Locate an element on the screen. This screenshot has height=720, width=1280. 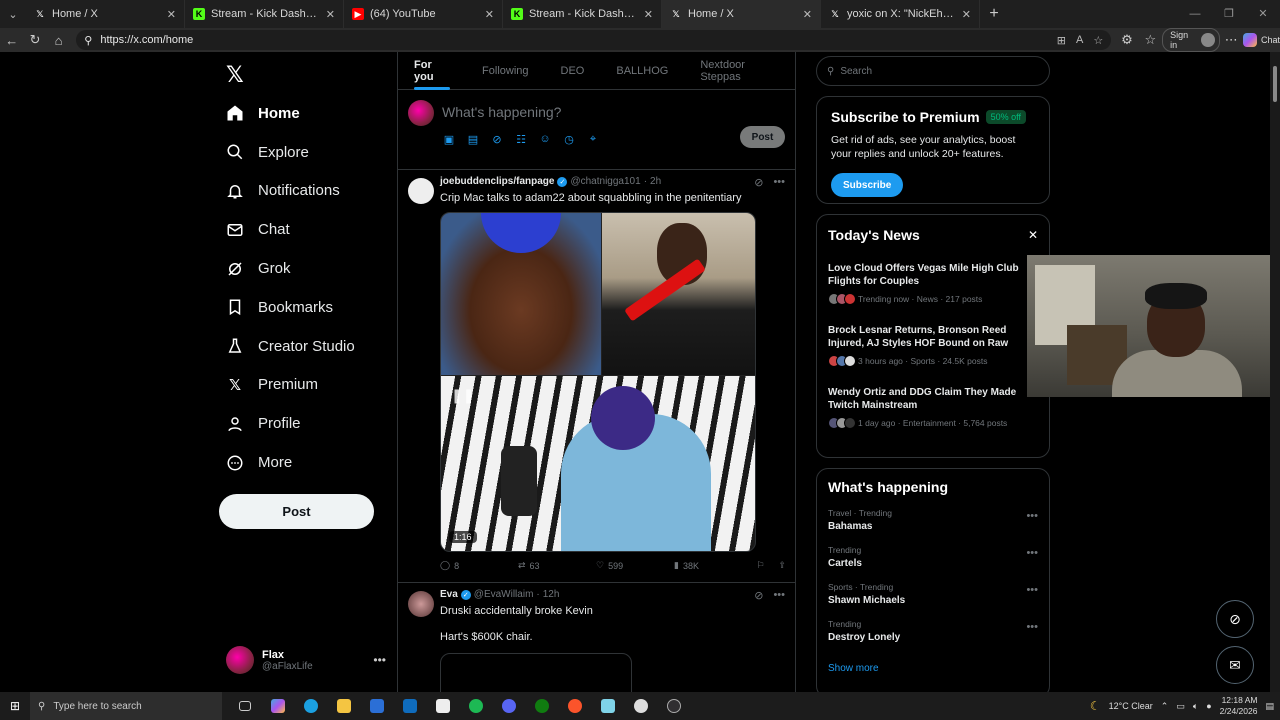
trend-item: Trending Cartels ••• is located at coordinates (933, 557).